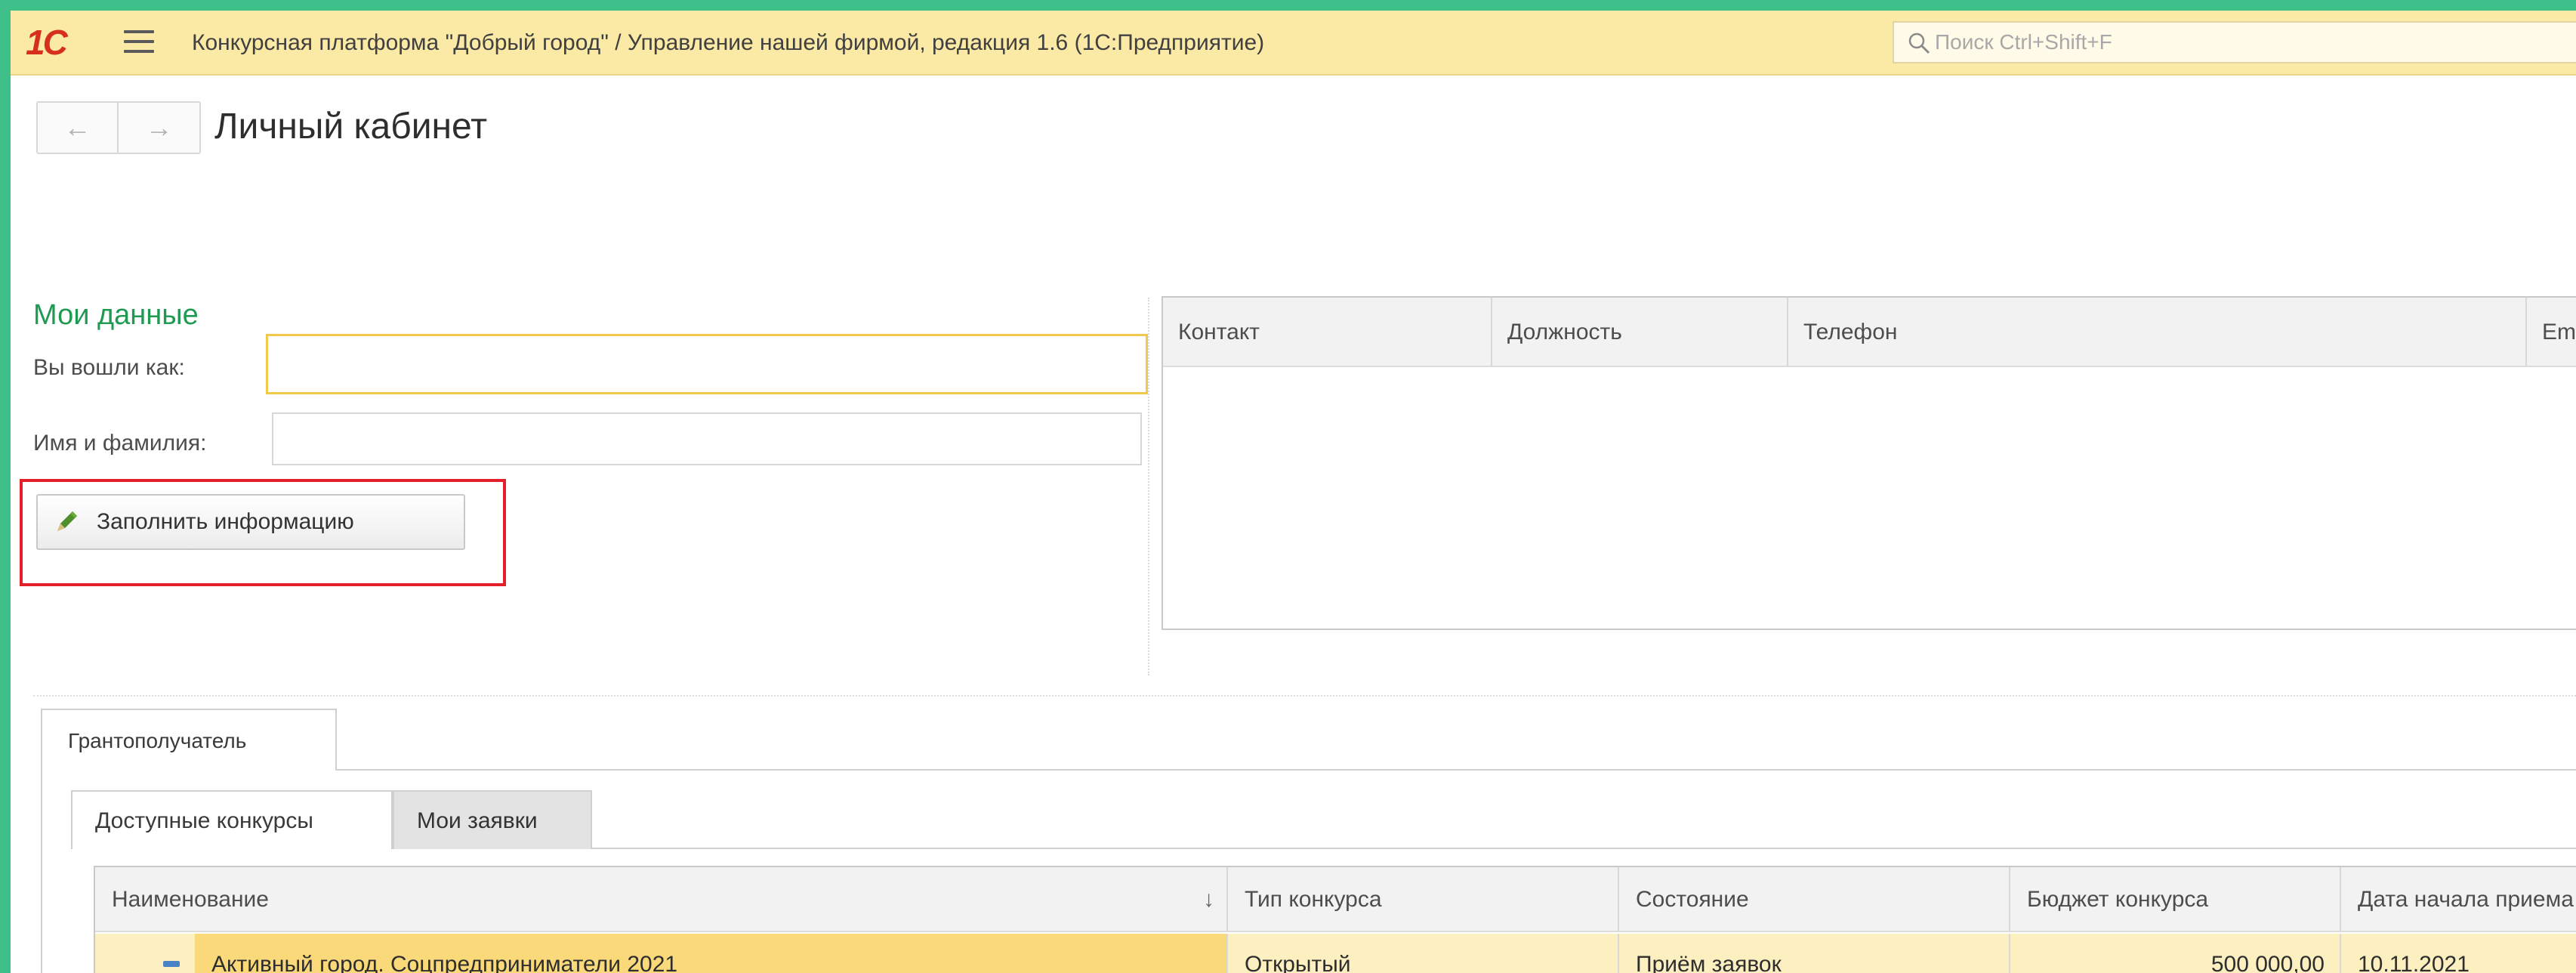 This screenshot has height=973, width=2576. I want to click on column-header-phone: Телефон, so click(2157, 332).